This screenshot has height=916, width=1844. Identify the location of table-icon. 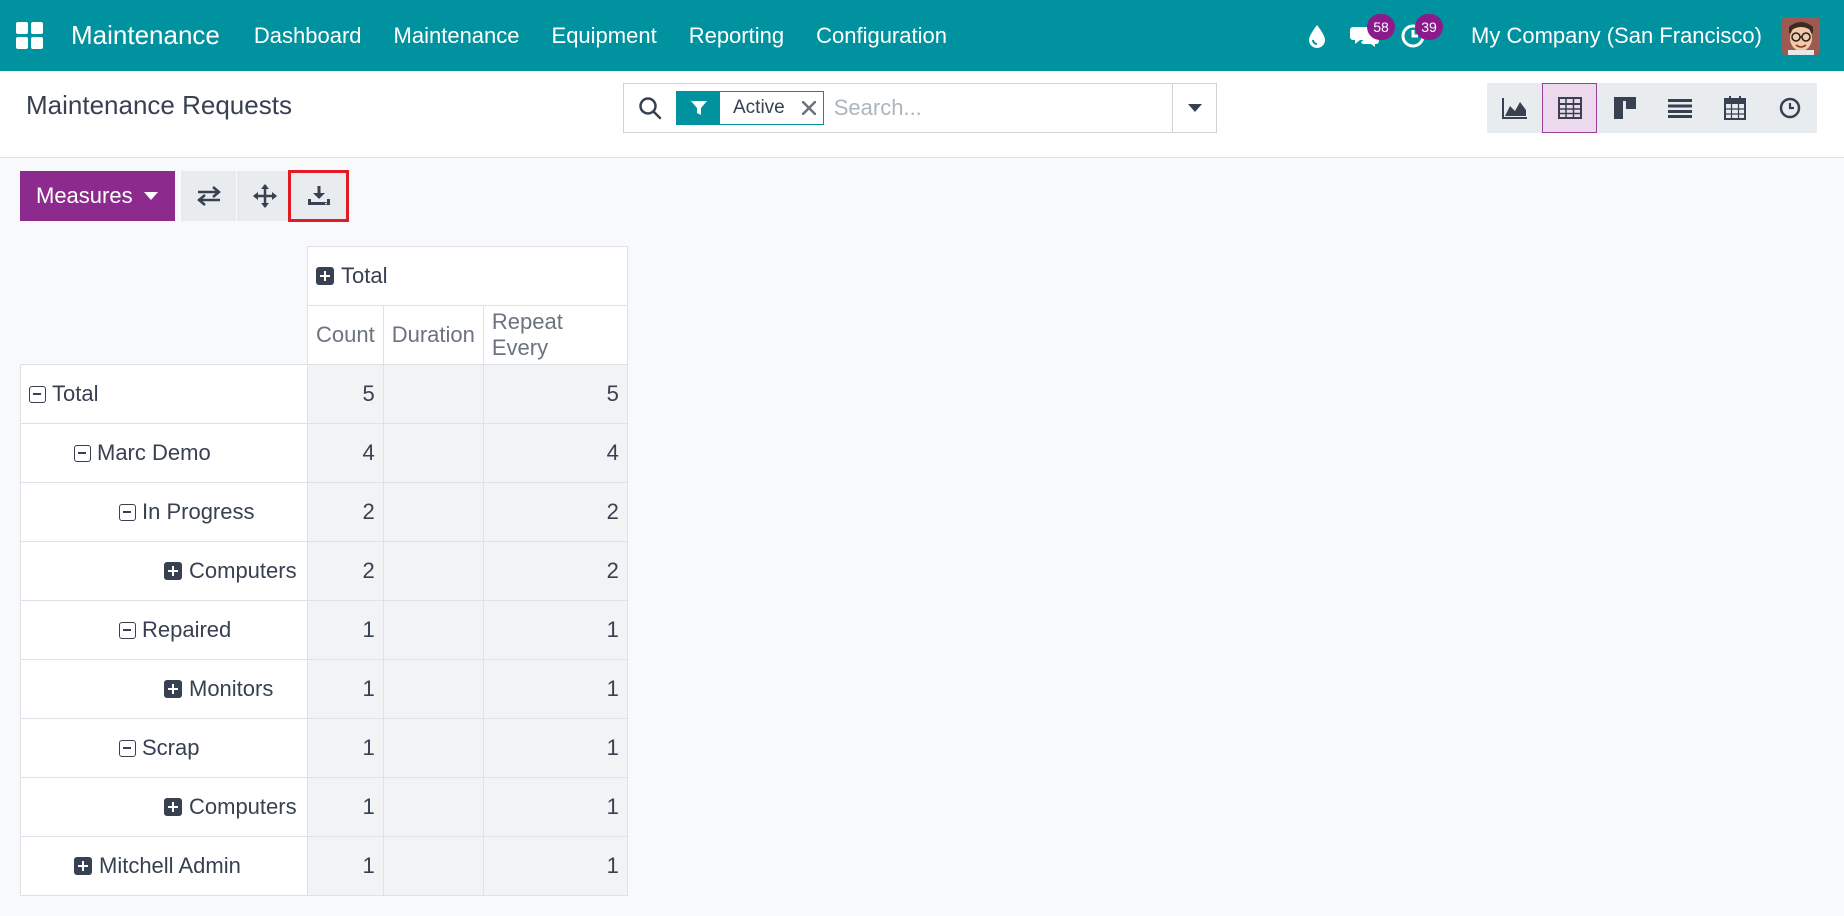
(1569, 108).